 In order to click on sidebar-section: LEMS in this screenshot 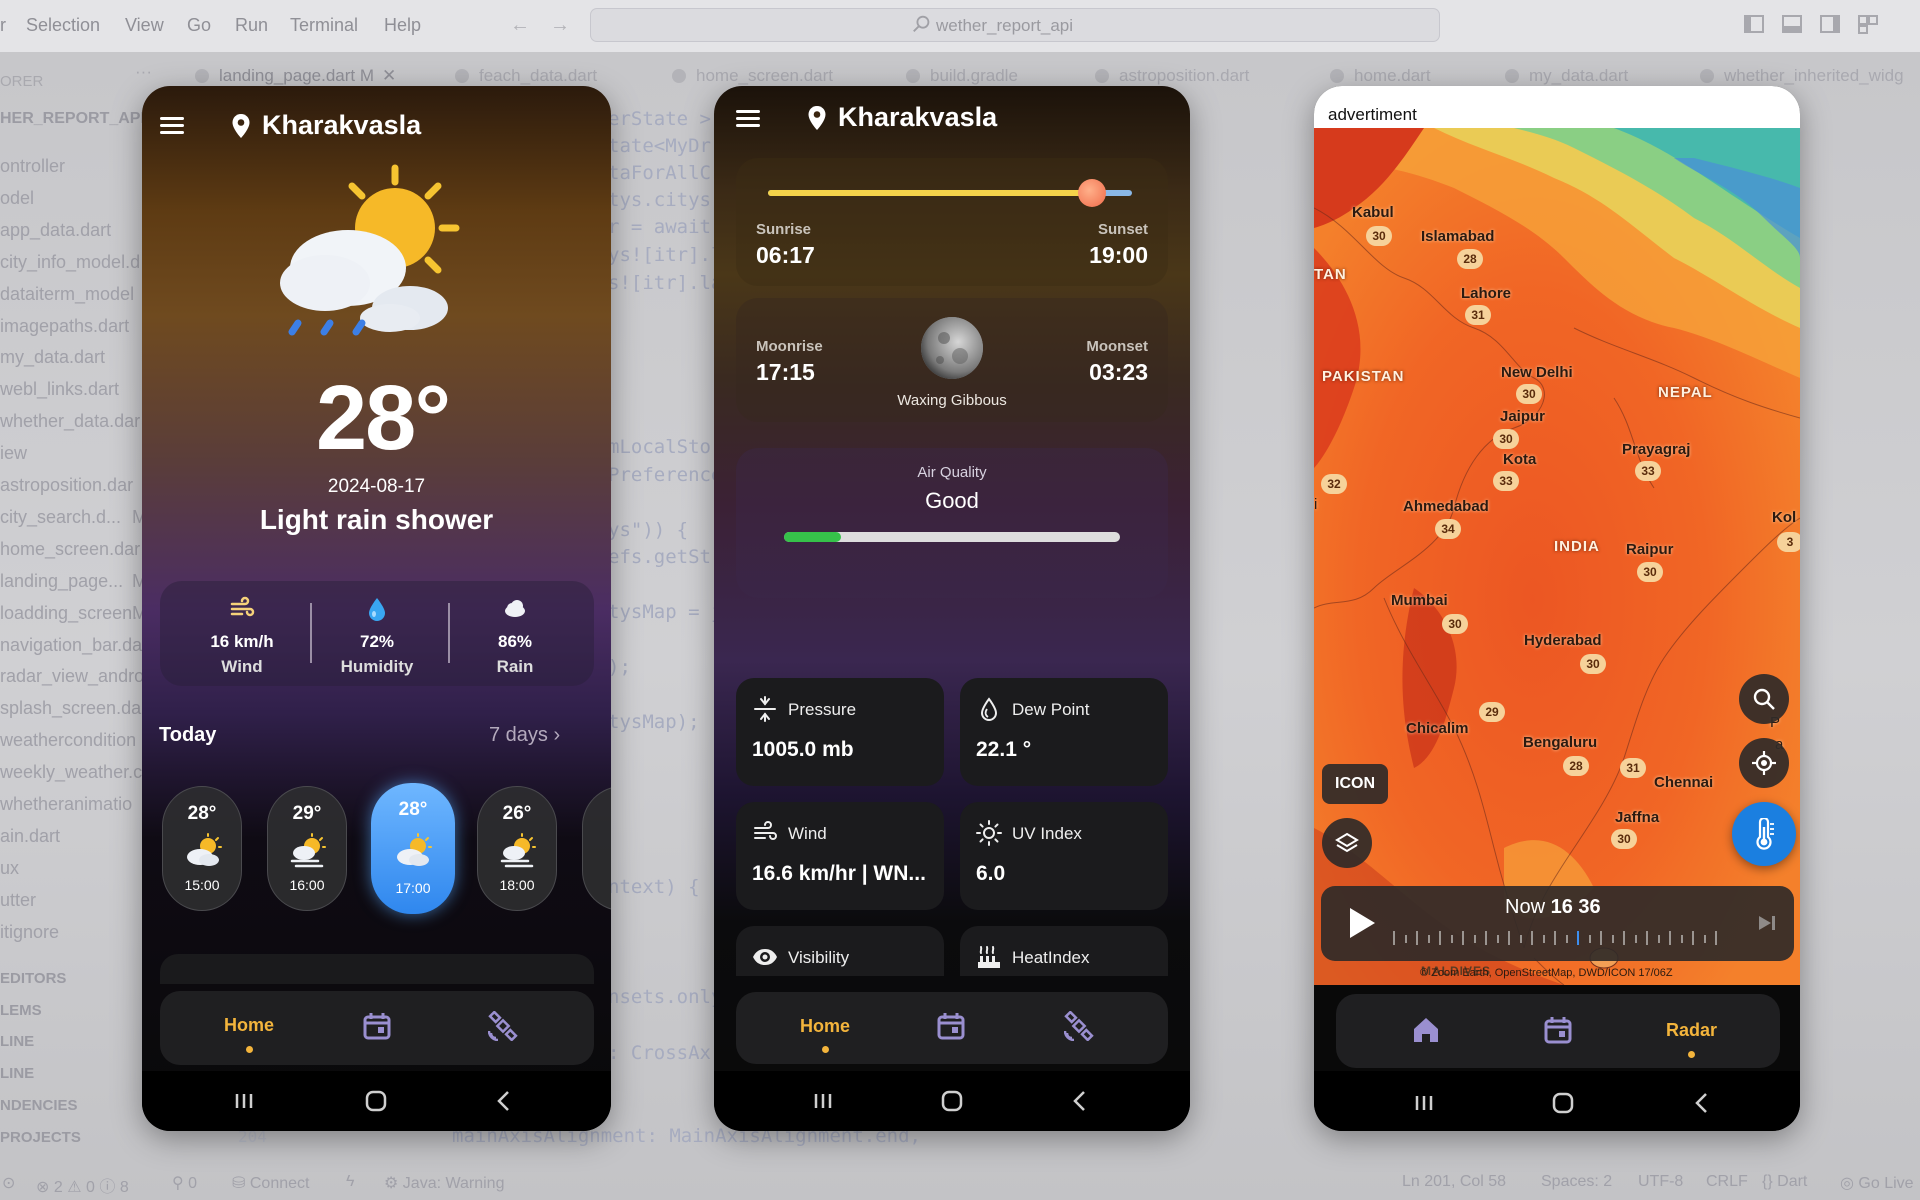, I will do `click(21, 1010)`.